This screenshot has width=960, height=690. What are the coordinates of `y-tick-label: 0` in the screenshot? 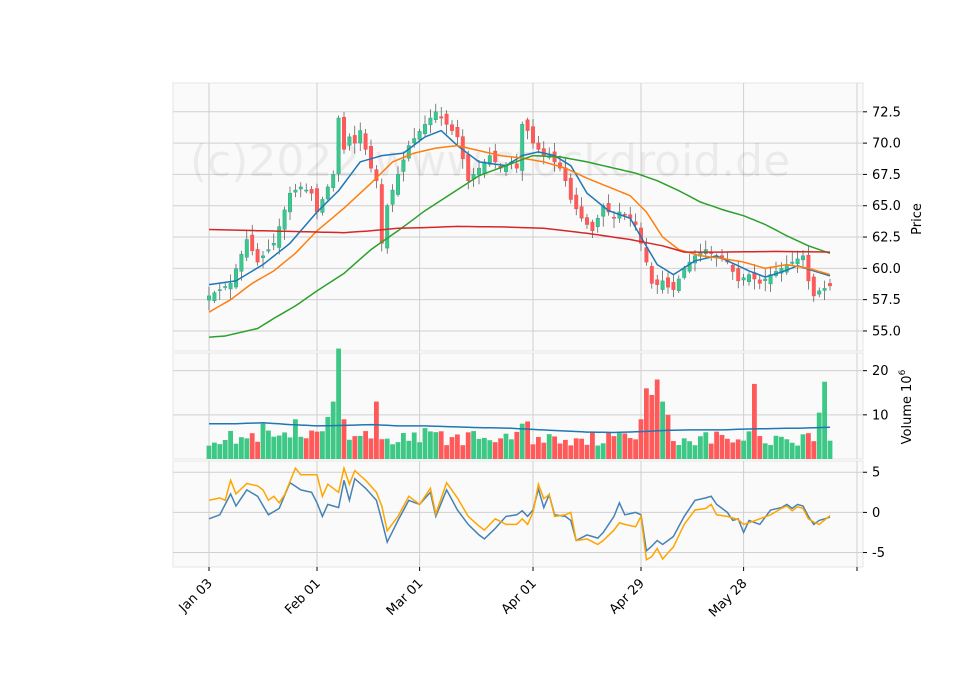 It's located at (876, 513).